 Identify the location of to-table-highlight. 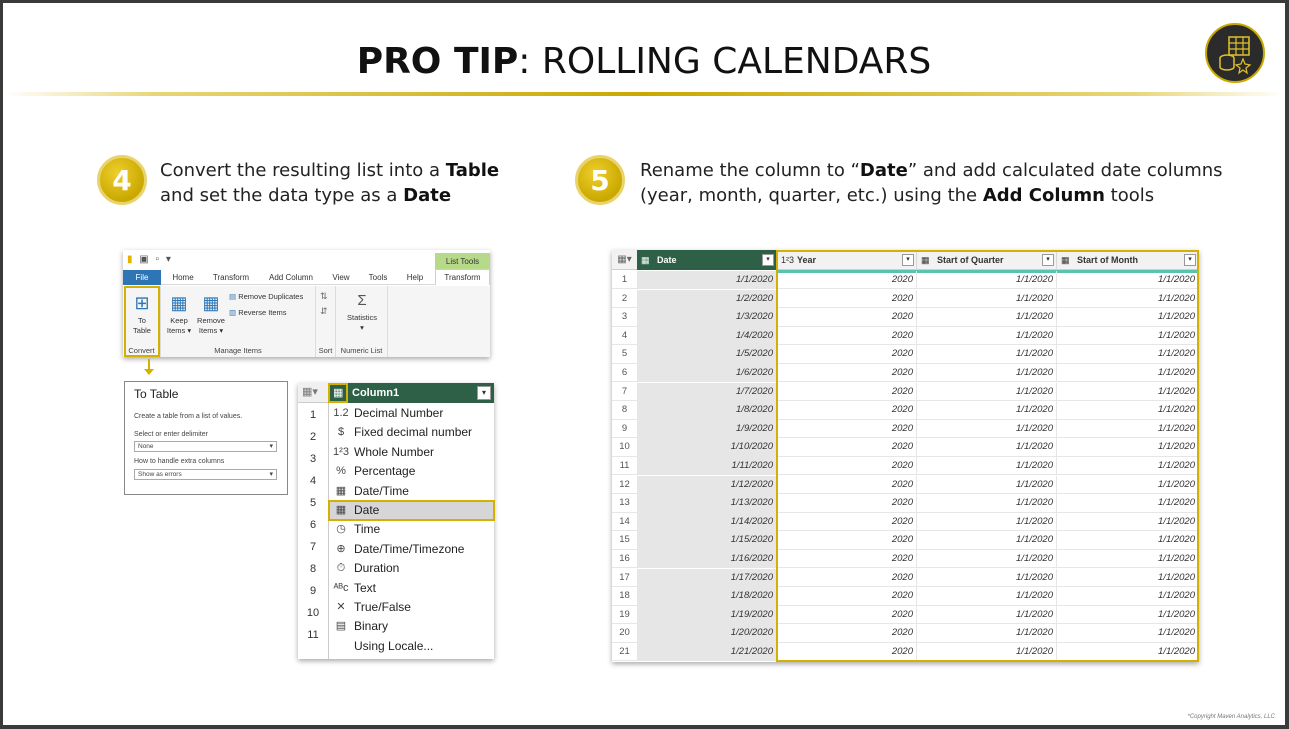
(142, 321).